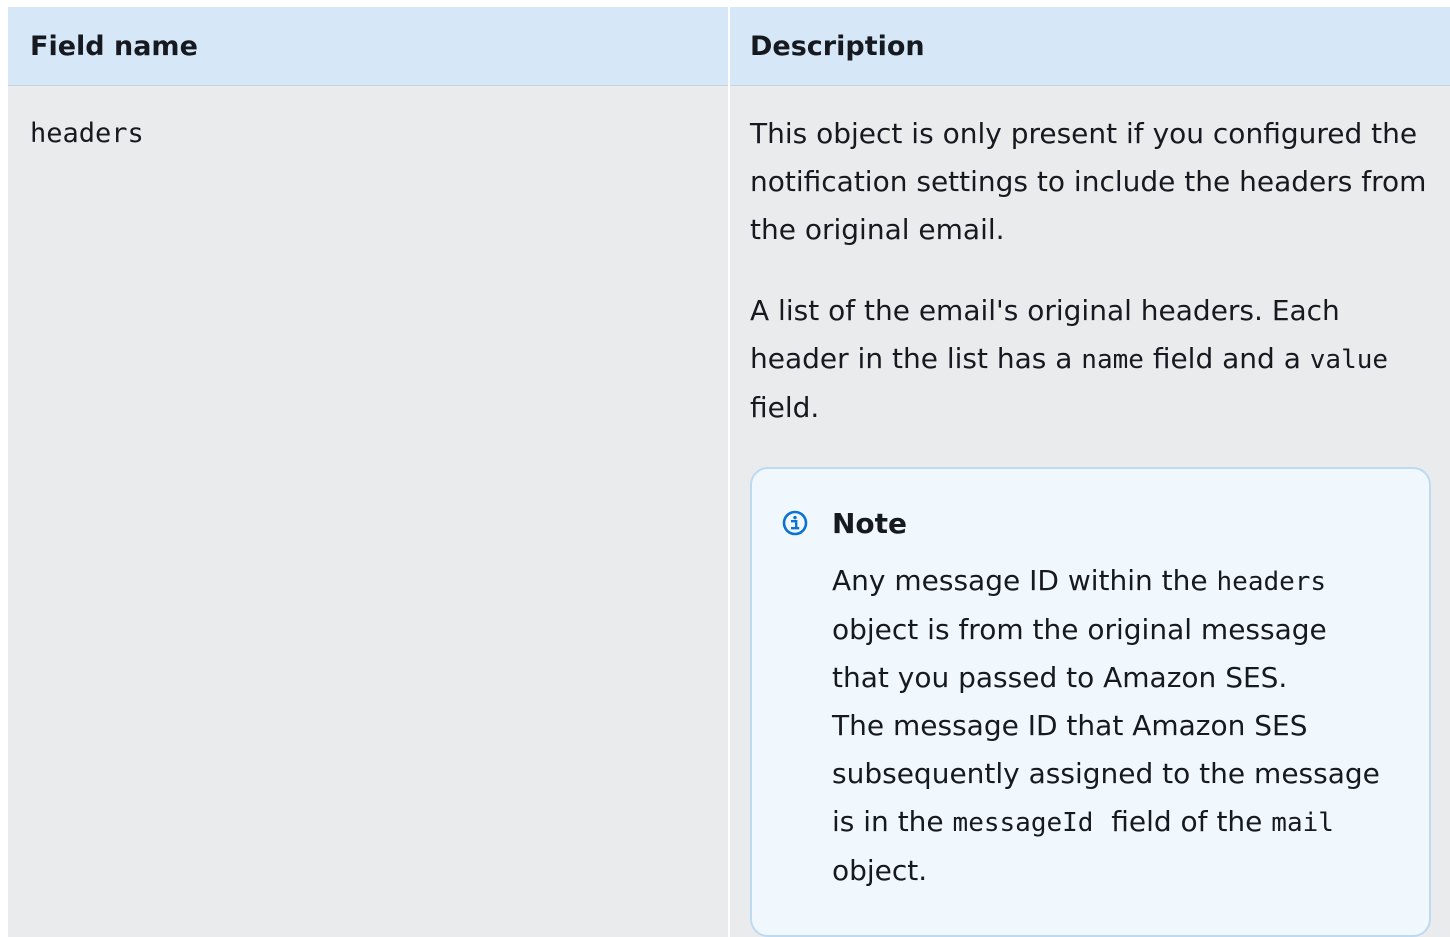  What do you see at coordinates (87, 133) in the screenshot?
I see `field-name-code: headers` at bounding box center [87, 133].